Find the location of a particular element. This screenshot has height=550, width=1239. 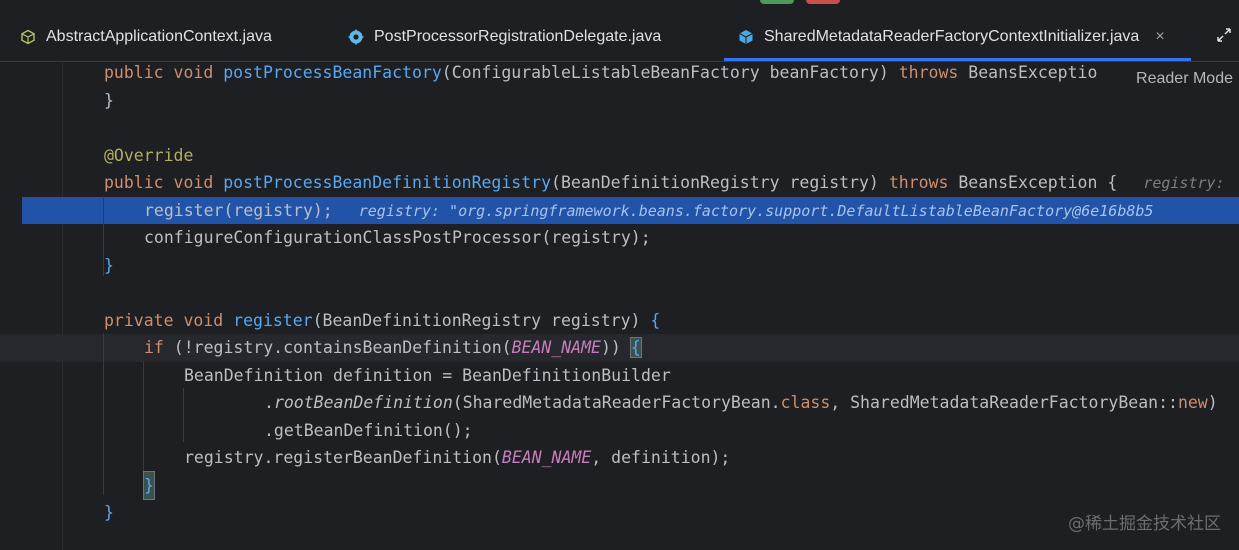

code-line: .getBeanDefinition(); is located at coordinates (368, 430).